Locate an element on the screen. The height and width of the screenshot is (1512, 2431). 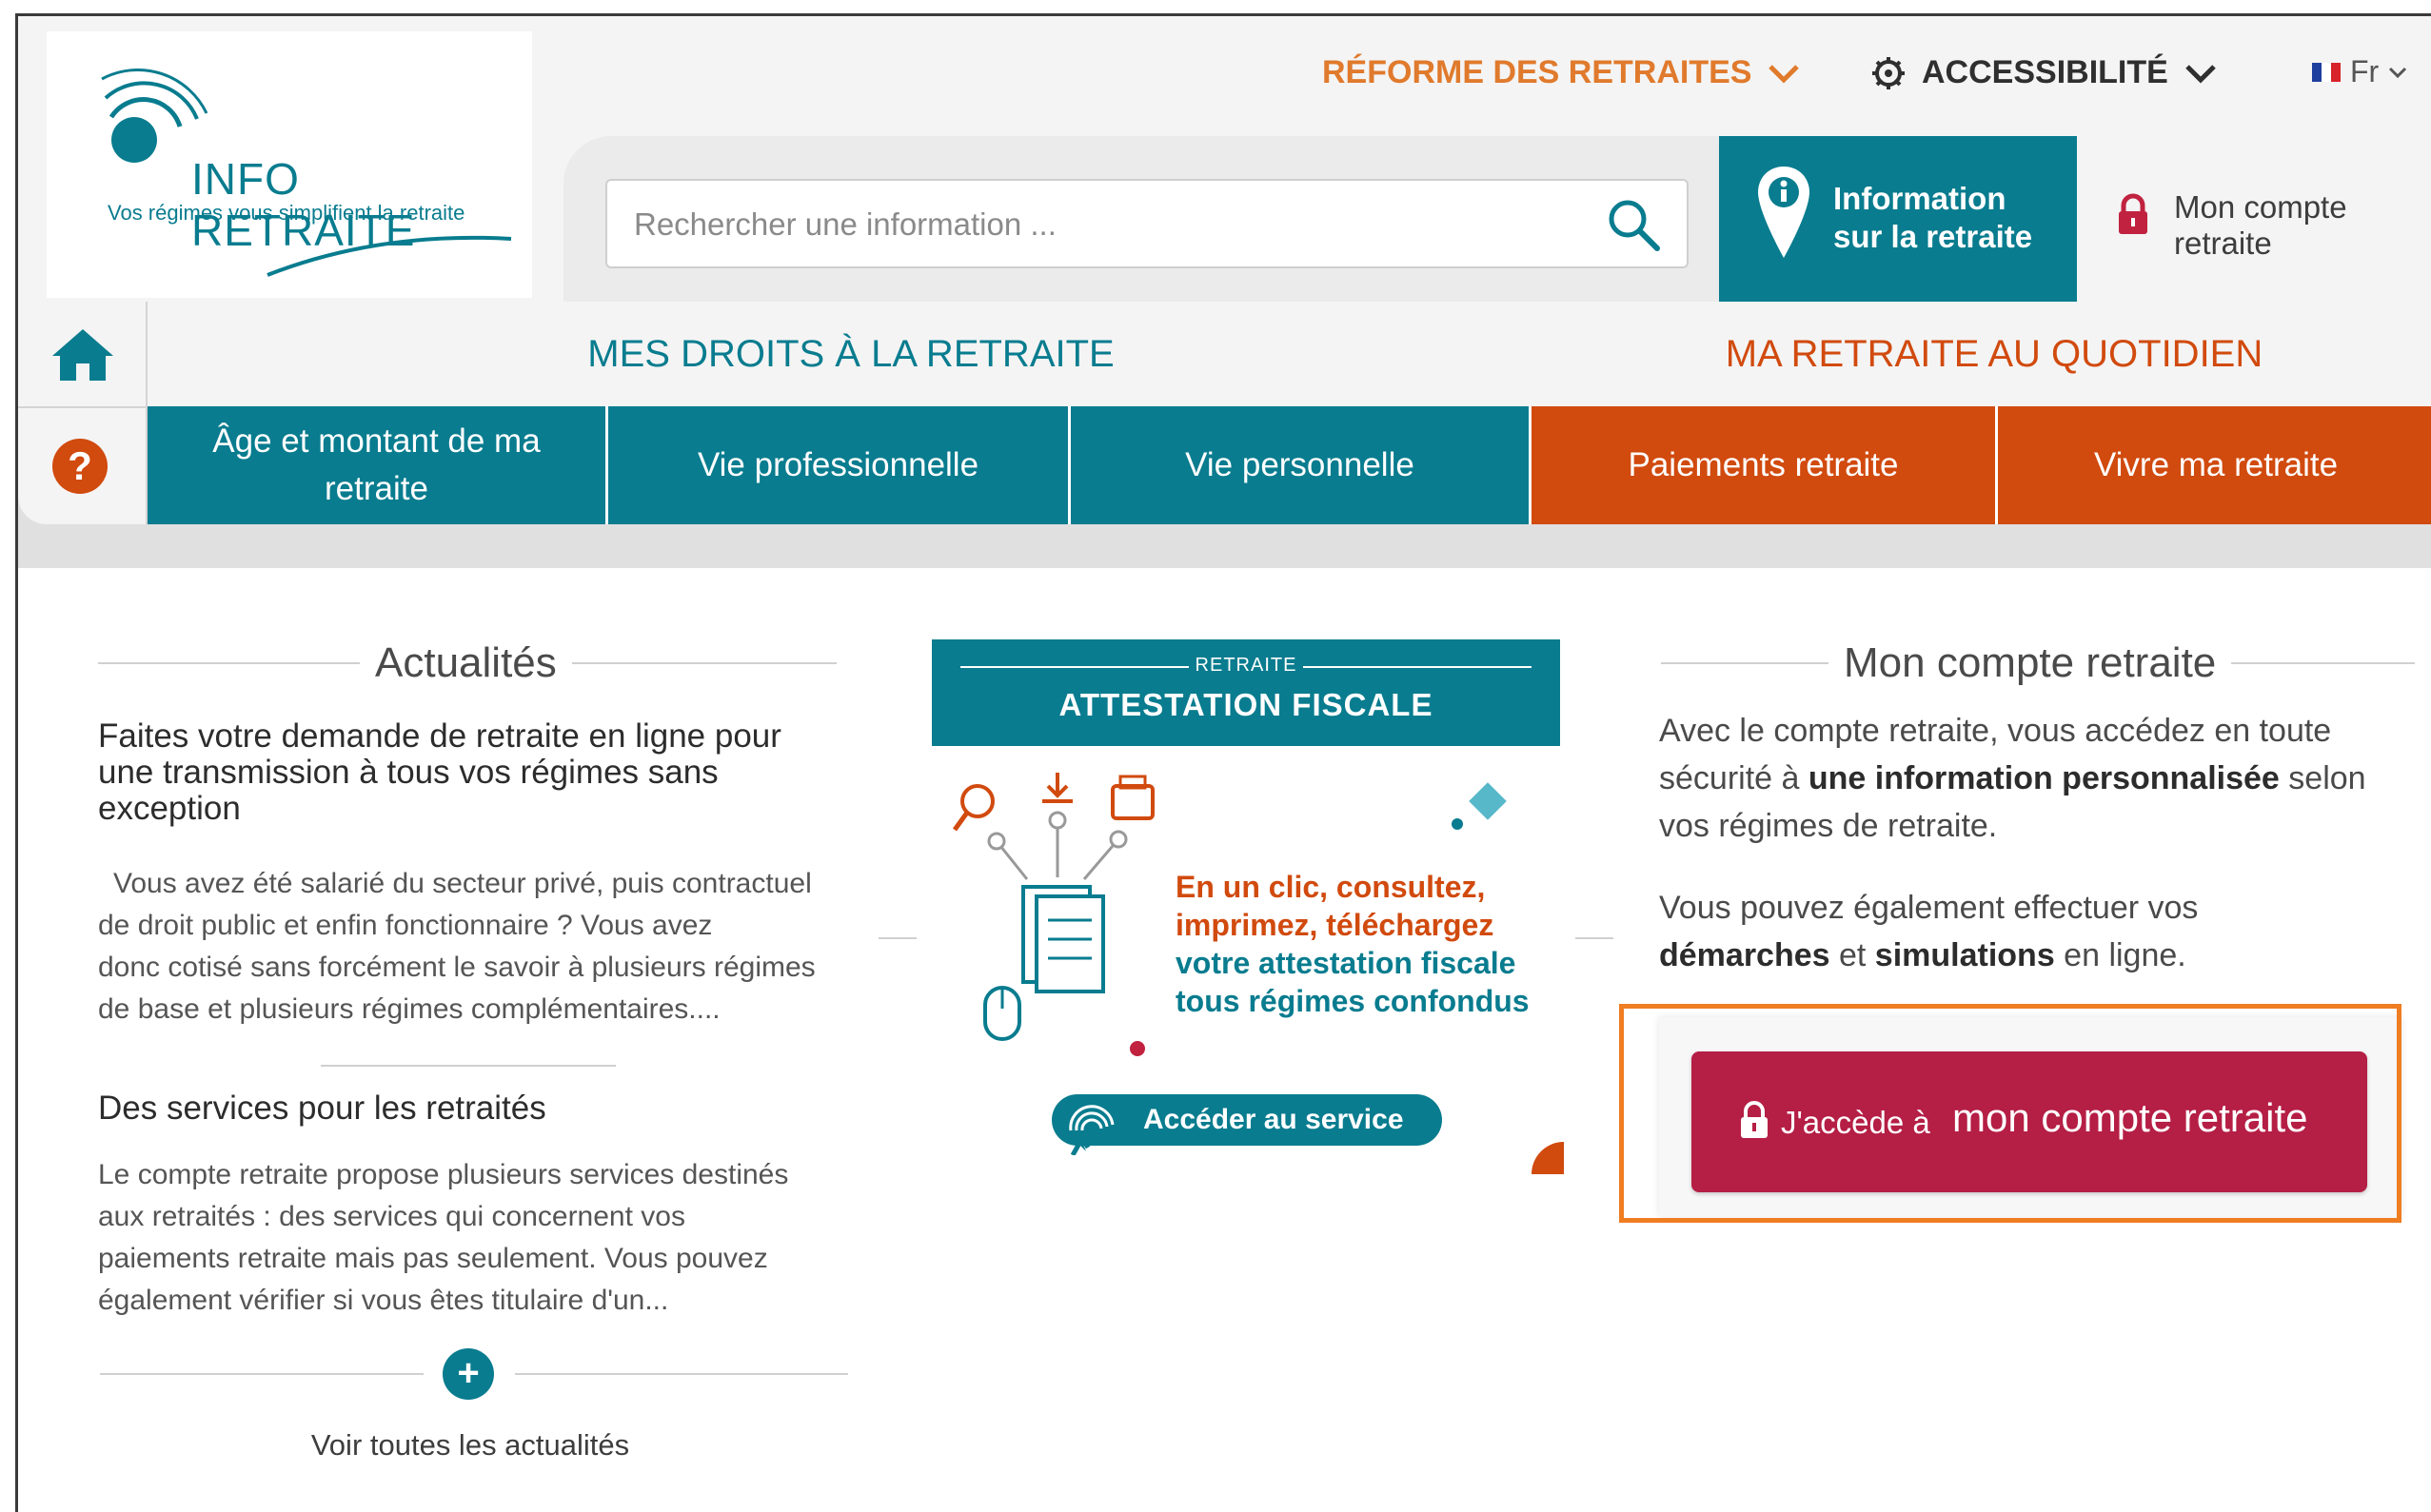
acceder-au-service-button: Accéder au service is located at coordinates (1247, 1124).